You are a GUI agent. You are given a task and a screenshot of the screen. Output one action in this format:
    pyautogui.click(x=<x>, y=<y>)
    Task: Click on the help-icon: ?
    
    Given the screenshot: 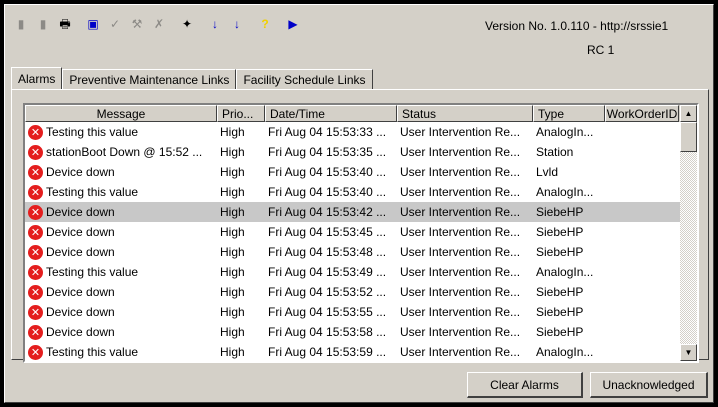 What is the action you would take?
    pyautogui.click(x=265, y=24)
    